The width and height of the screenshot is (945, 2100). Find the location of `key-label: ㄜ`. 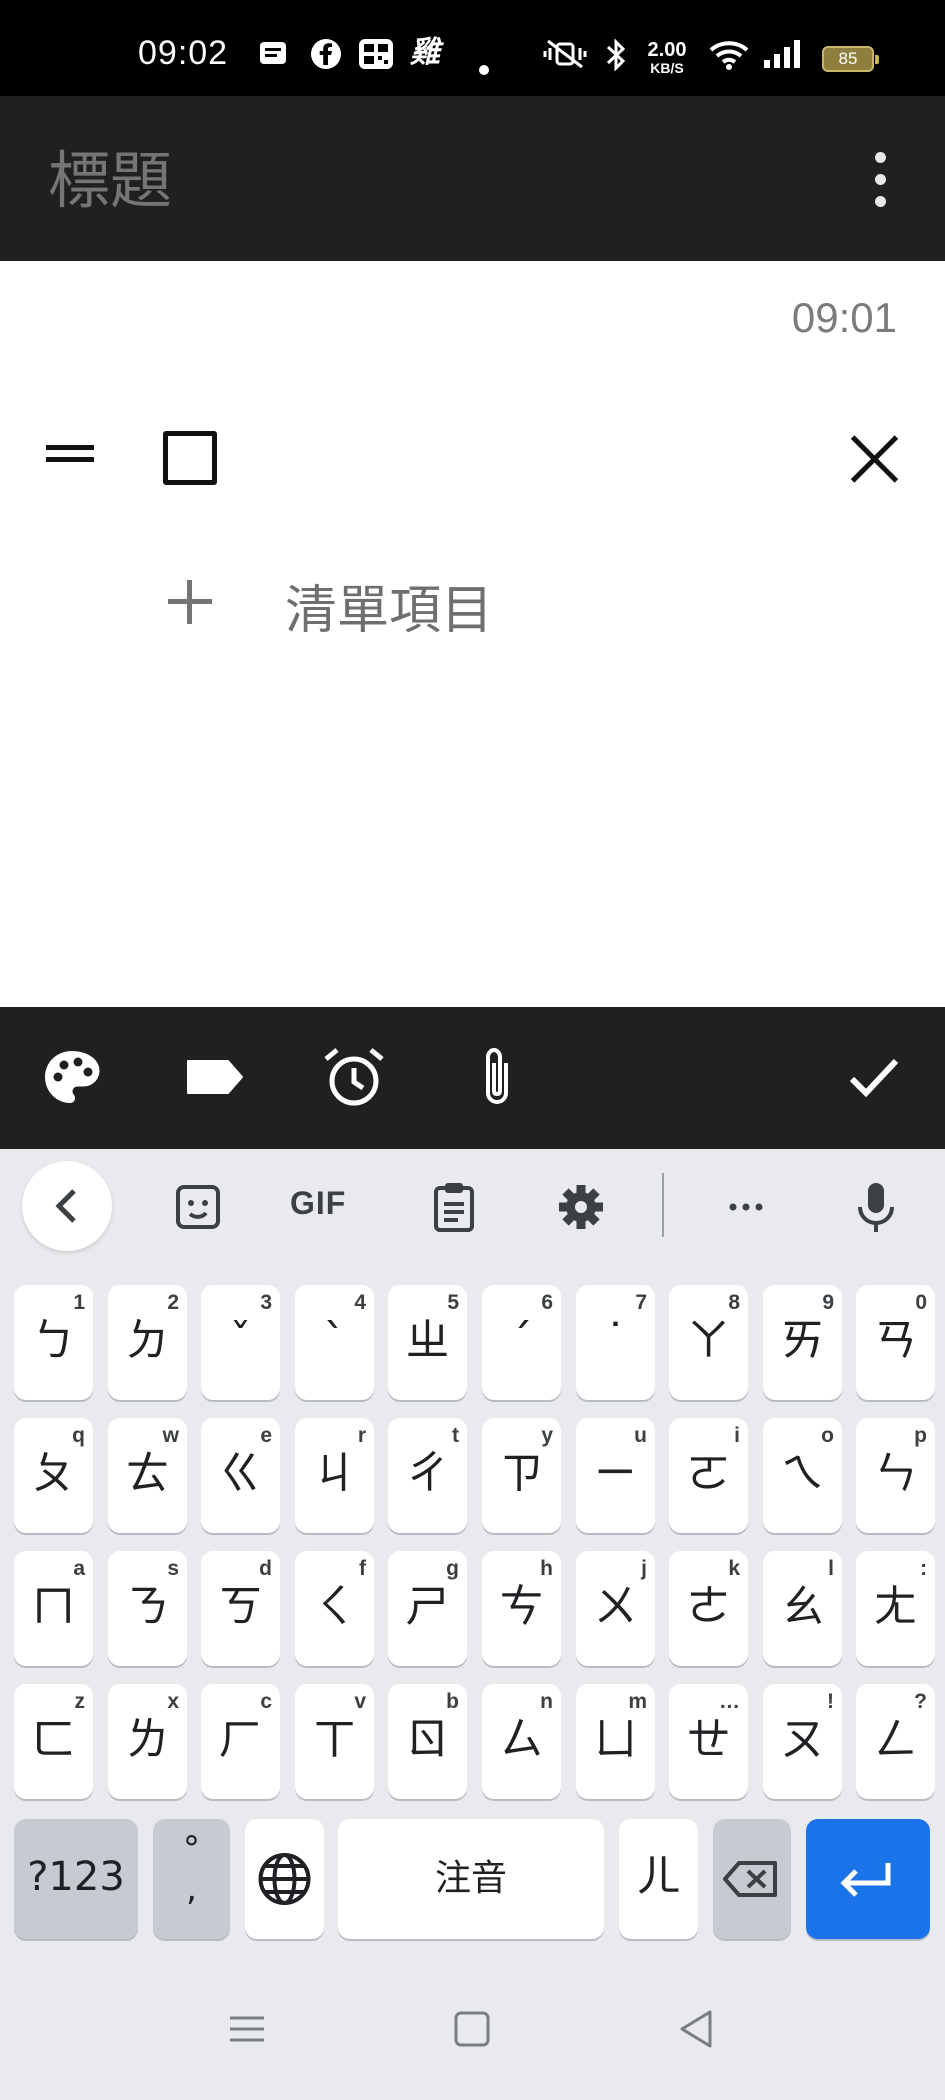

key-label: ㄜ is located at coordinates (708, 1606).